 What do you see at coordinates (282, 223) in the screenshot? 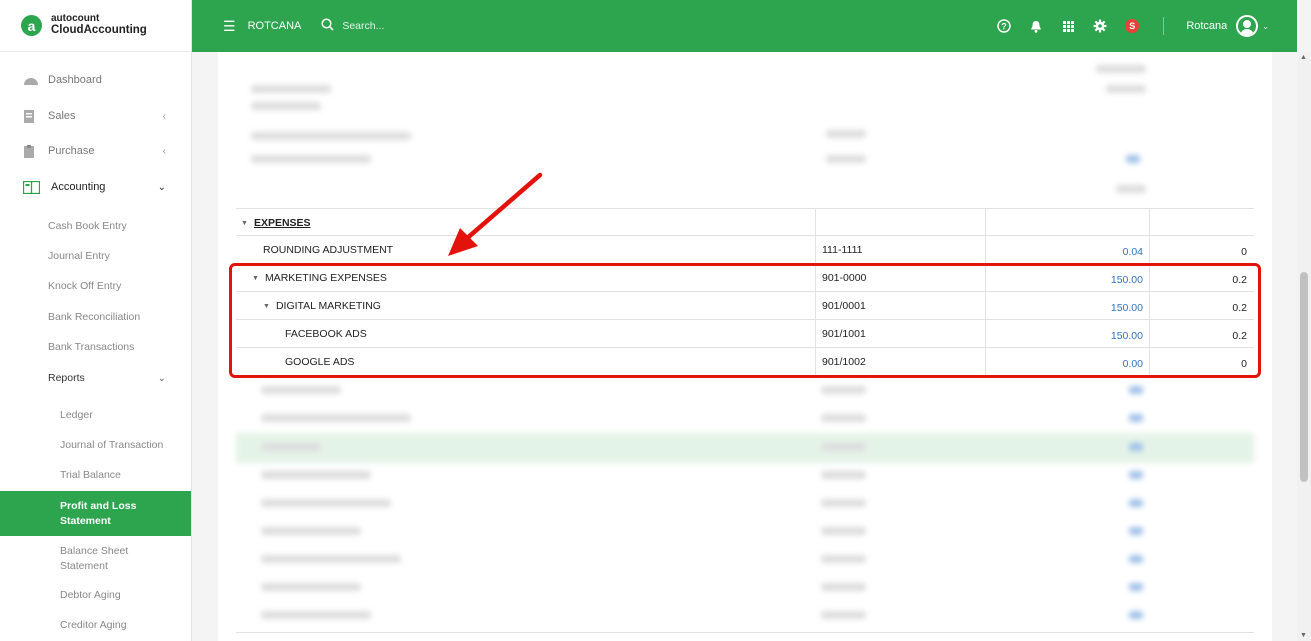
I see `section-title: EXPENSES` at bounding box center [282, 223].